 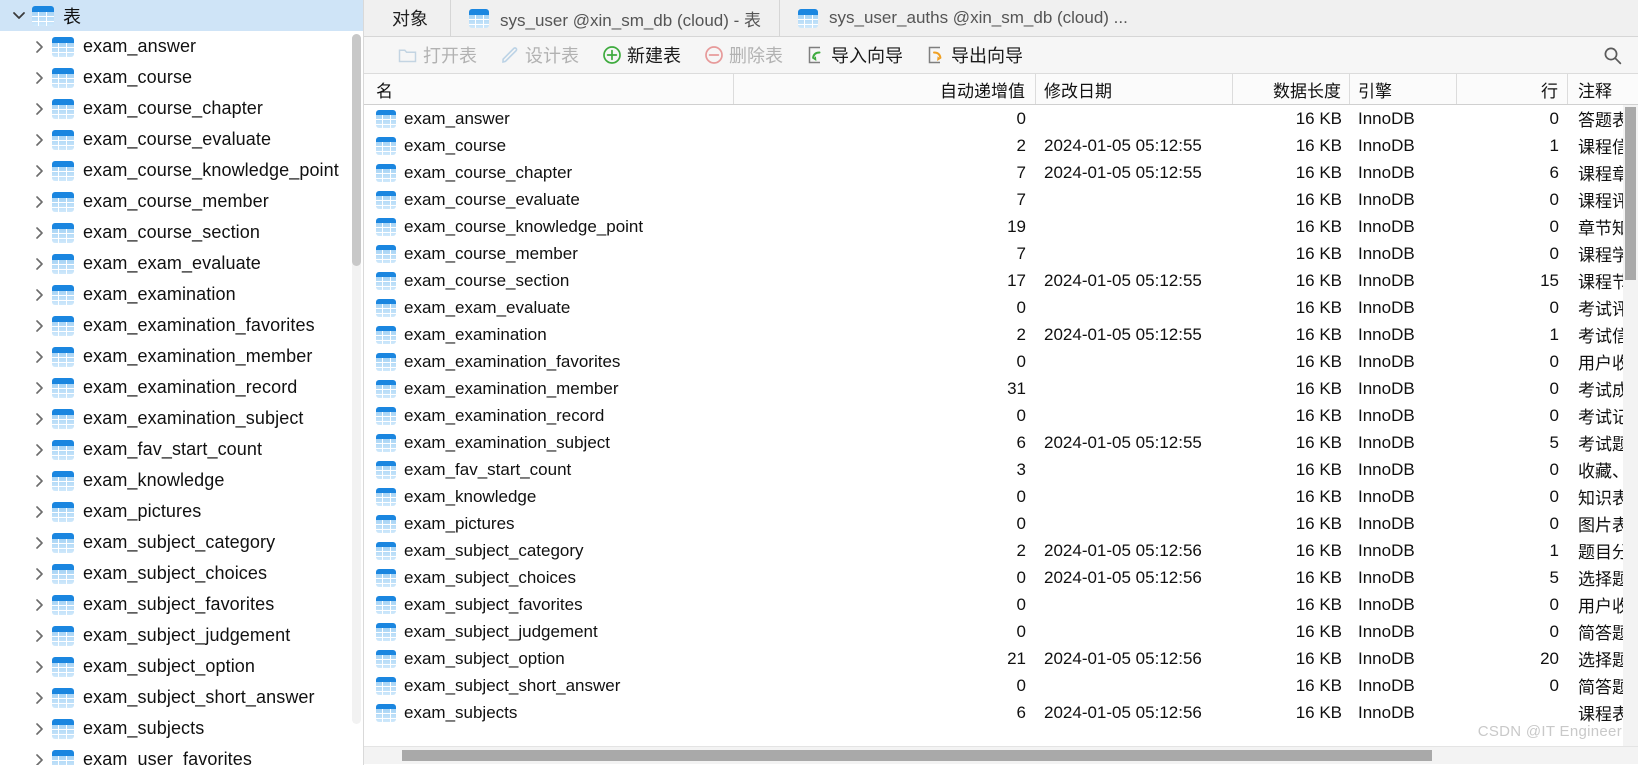 I want to click on column-header-modified: 修改日期, so click(x=1134, y=89).